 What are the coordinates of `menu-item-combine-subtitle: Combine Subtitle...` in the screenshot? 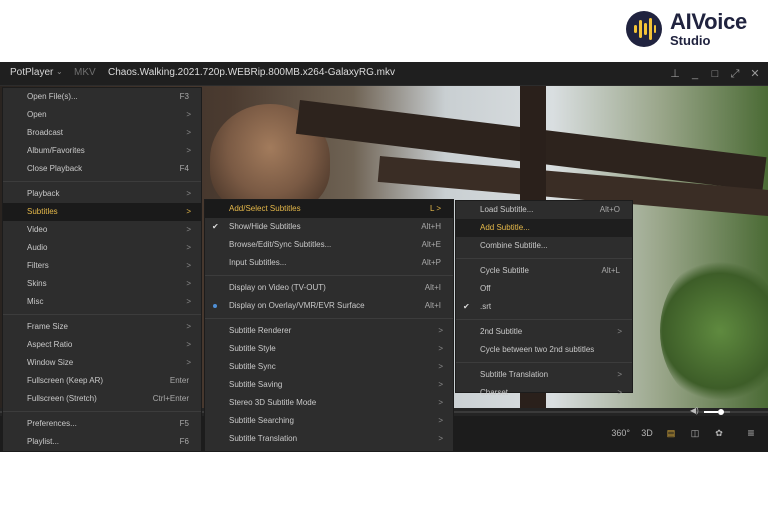 It's located at (544, 246).